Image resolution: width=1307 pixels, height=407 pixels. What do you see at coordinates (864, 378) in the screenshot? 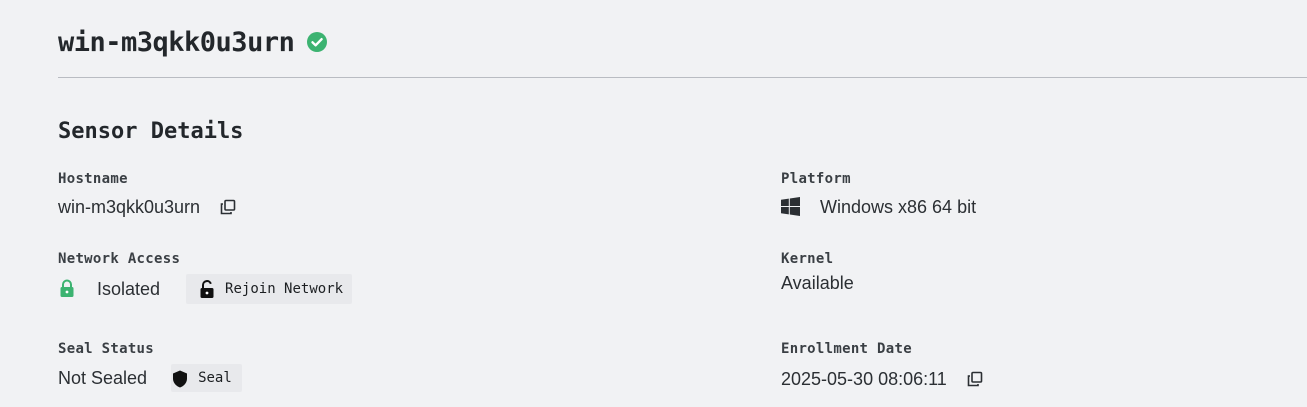
I see `enrollment-date-value: 2025-05-30 08:06:11` at bounding box center [864, 378].